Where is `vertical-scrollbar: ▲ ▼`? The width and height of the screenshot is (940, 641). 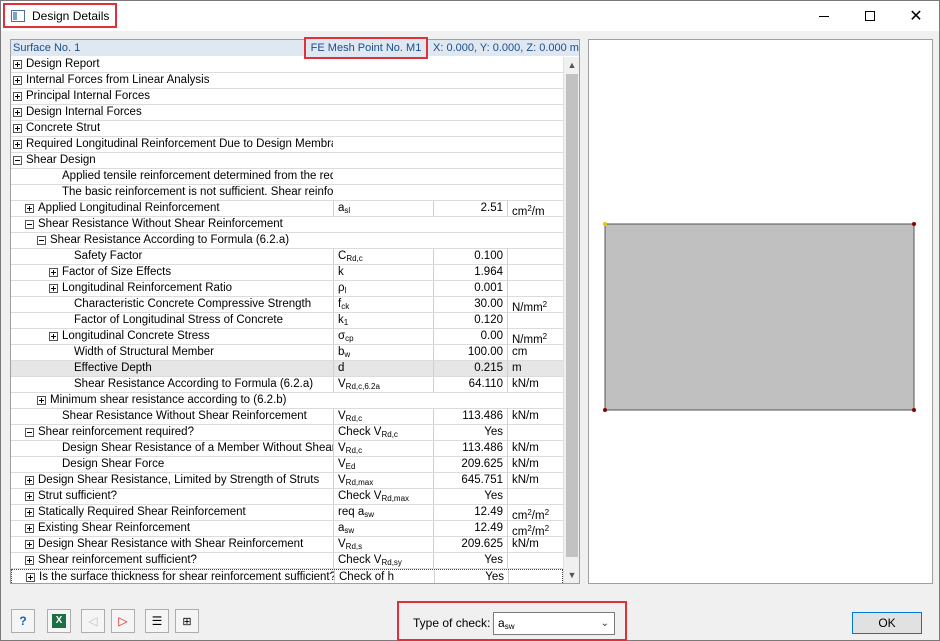
vertical-scrollbar: ▲ ▼ is located at coordinates (571, 320).